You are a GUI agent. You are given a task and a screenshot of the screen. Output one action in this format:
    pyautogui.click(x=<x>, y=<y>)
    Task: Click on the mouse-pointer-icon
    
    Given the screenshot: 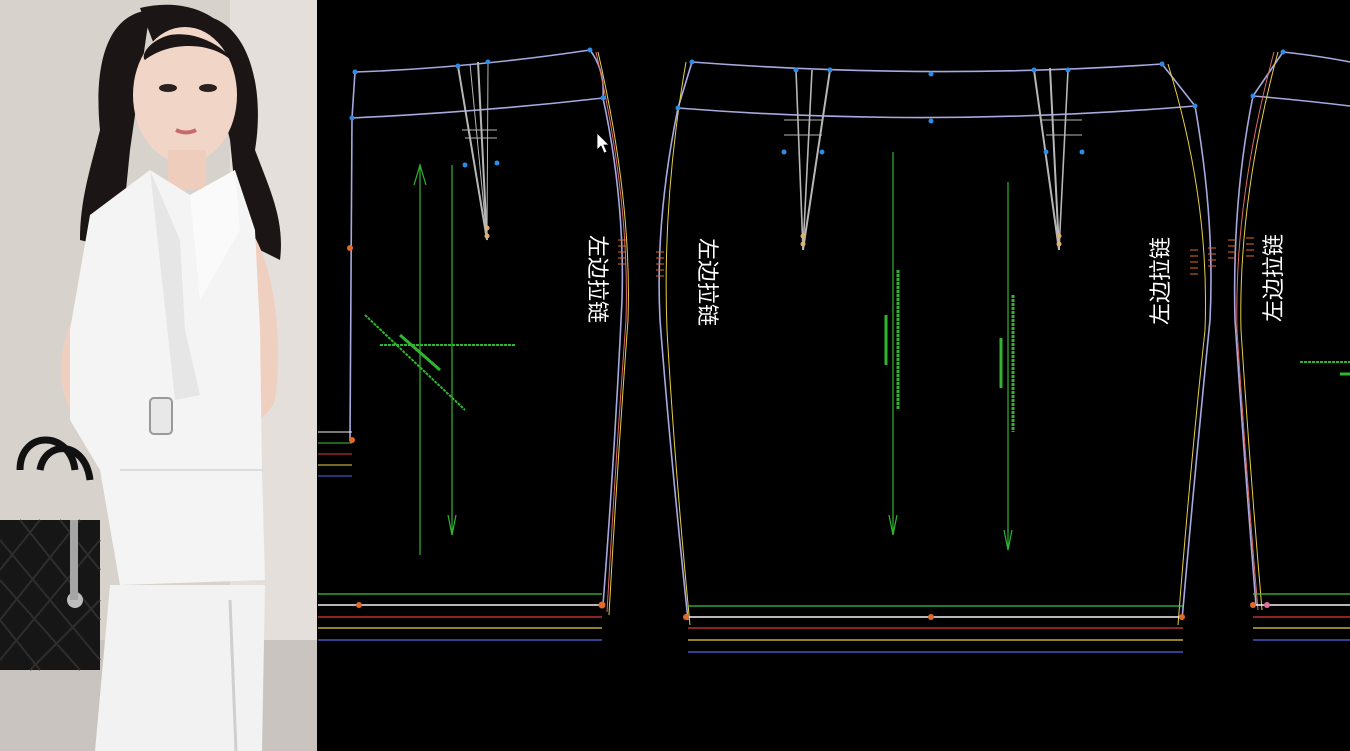 What is the action you would take?
    pyautogui.click(x=603, y=143)
    